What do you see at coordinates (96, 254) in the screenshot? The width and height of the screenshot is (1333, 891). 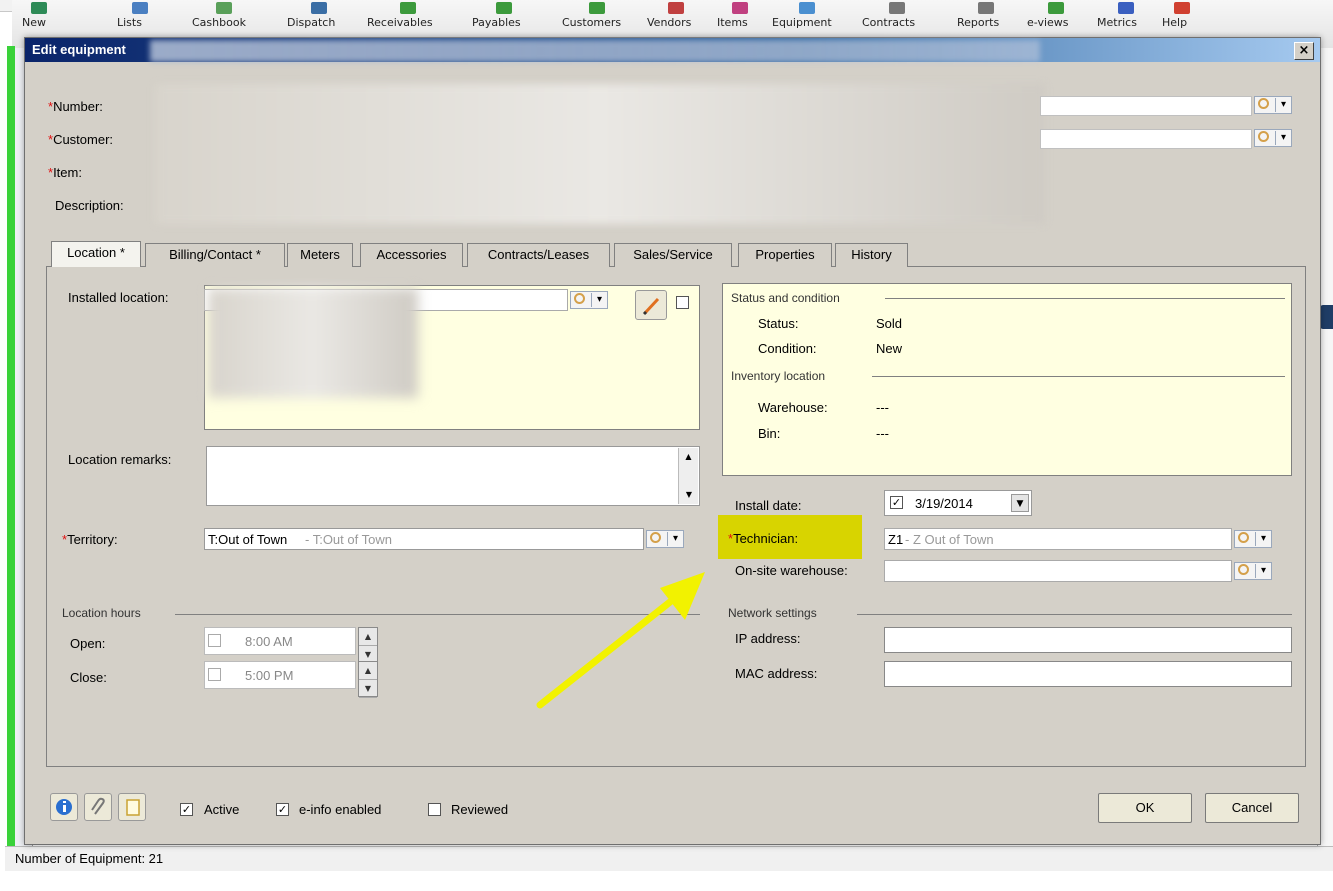 I see `tab-location: Location *` at bounding box center [96, 254].